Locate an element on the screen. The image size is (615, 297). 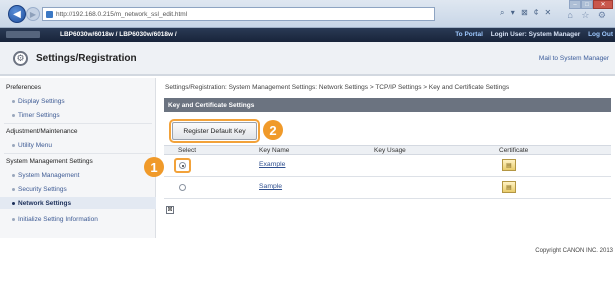
sidebar-item-utility-menu: Utility Menu is located at coordinates (78, 145).